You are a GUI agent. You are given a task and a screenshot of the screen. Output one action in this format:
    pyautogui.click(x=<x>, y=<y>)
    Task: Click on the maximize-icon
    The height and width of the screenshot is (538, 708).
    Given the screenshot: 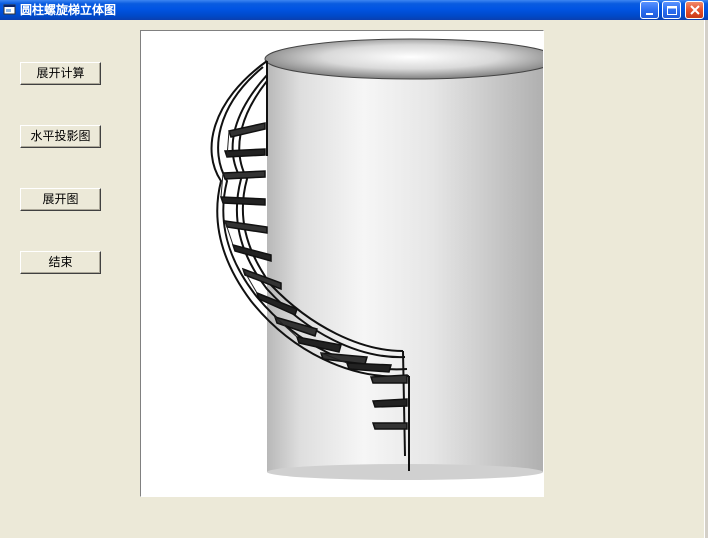 What is the action you would take?
    pyautogui.click(x=672, y=10)
    